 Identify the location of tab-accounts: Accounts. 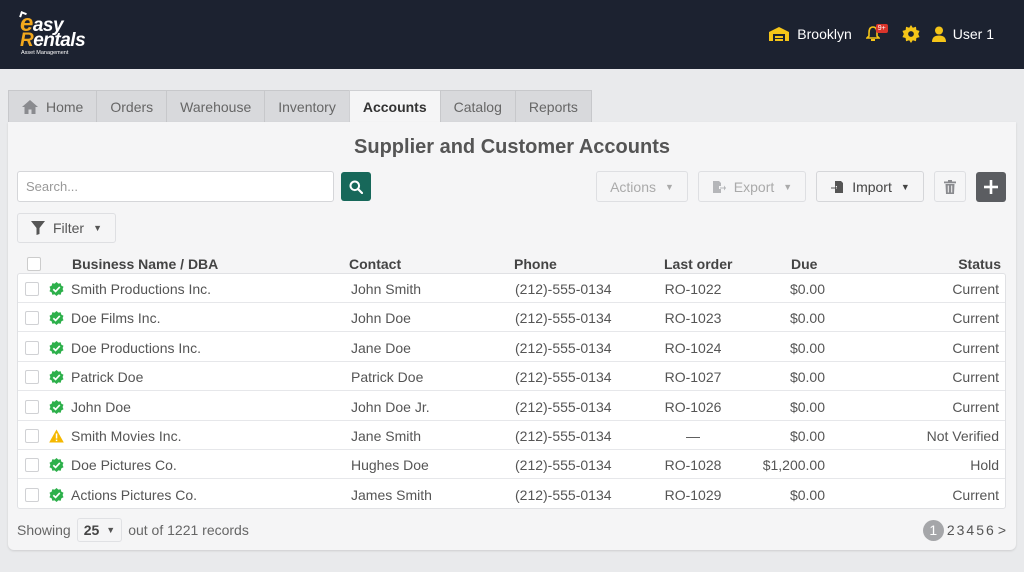
(394, 106).